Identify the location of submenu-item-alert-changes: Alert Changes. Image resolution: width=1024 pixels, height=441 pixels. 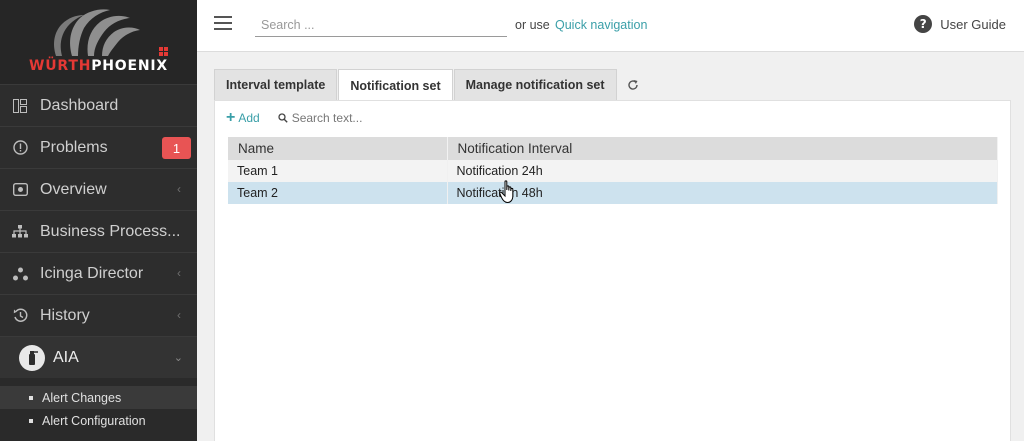
(98, 397).